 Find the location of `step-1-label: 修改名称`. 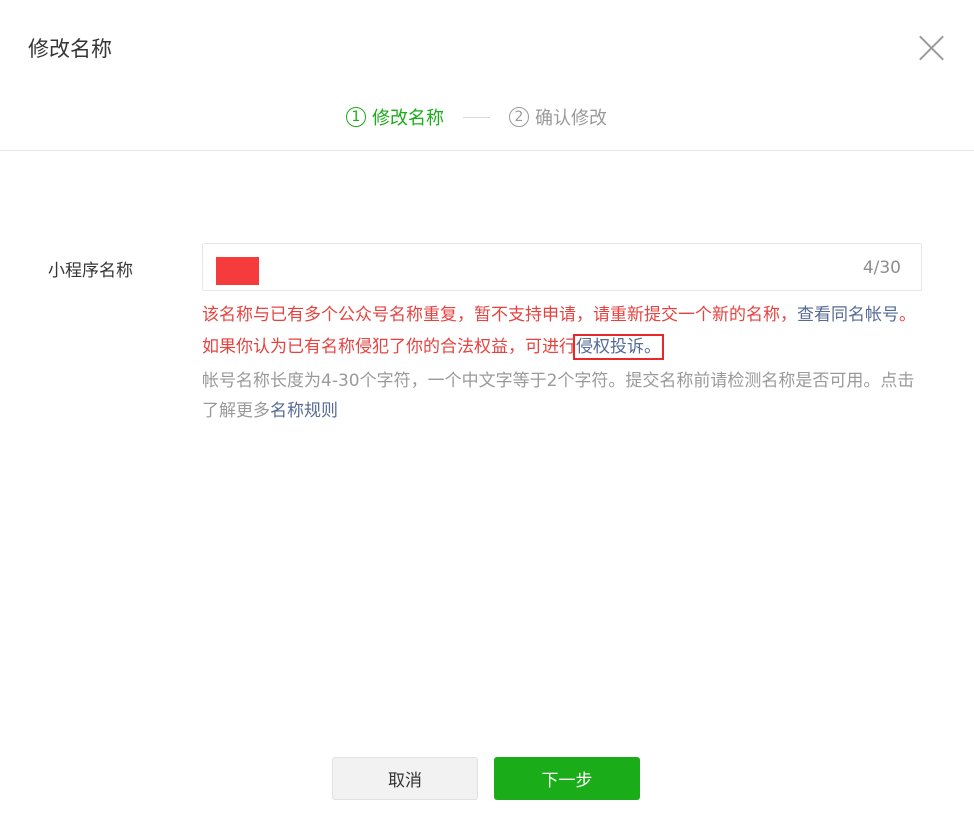

step-1-label: 修改名称 is located at coordinates (408, 118).